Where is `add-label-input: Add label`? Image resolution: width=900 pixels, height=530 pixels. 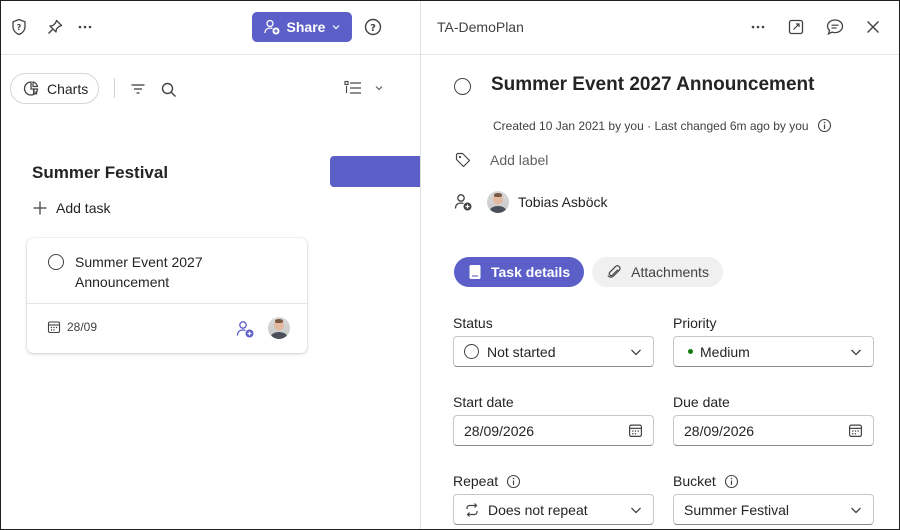 add-label-input: Add label is located at coordinates (519, 160).